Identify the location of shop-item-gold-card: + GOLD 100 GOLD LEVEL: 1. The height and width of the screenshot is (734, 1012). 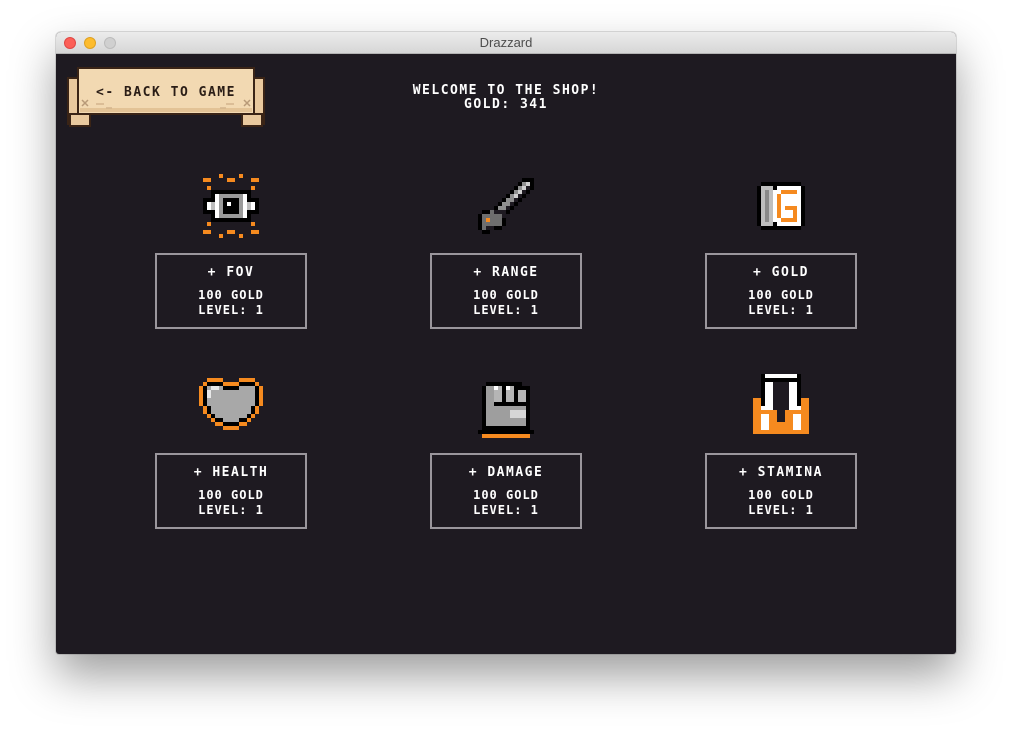
(781, 291).